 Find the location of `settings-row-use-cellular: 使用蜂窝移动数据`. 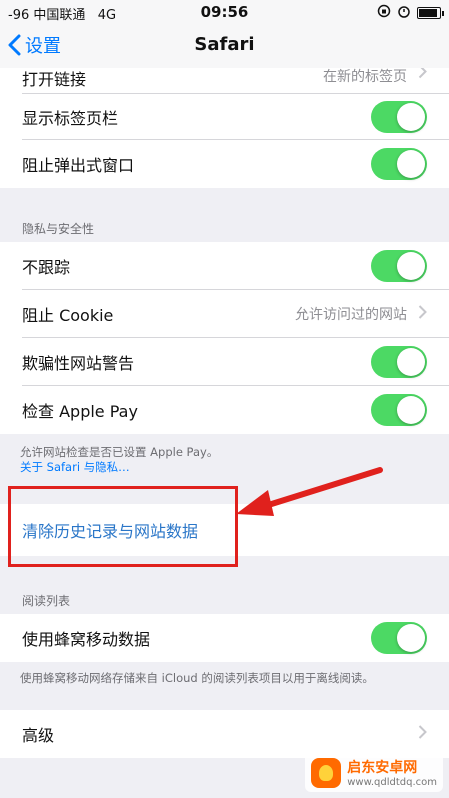

settings-row-use-cellular: 使用蜂窝移动数据 is located at coordinates (224, 638).